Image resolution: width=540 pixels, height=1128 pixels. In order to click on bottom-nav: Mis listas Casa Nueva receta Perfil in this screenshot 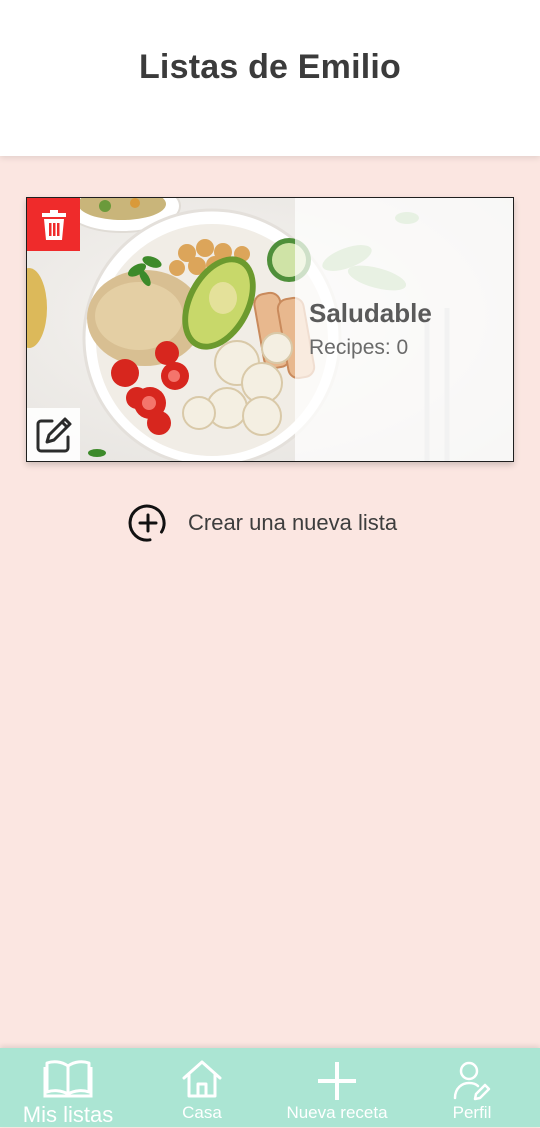, I will do `click(270, 1087)`.